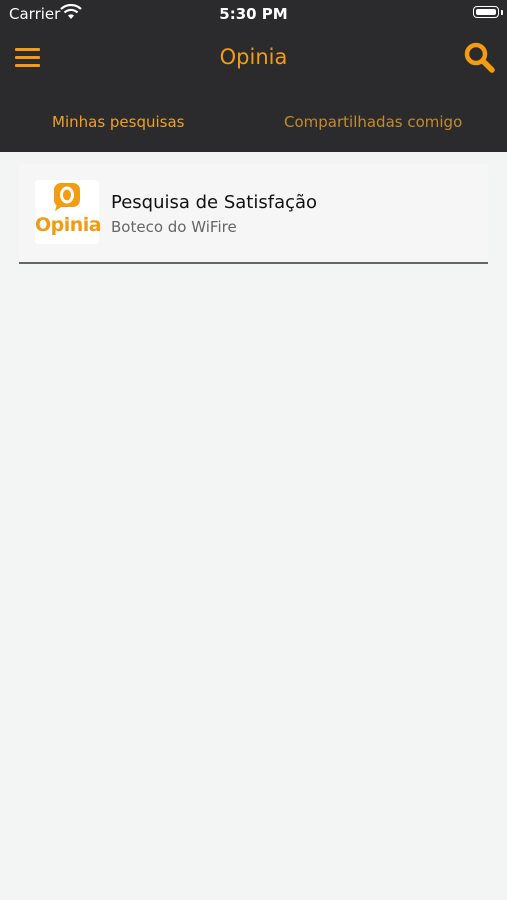  What do you see at coordinates (502, 12) in the screenshot?
I see `battery-tip` at bounding box center [502, 12].